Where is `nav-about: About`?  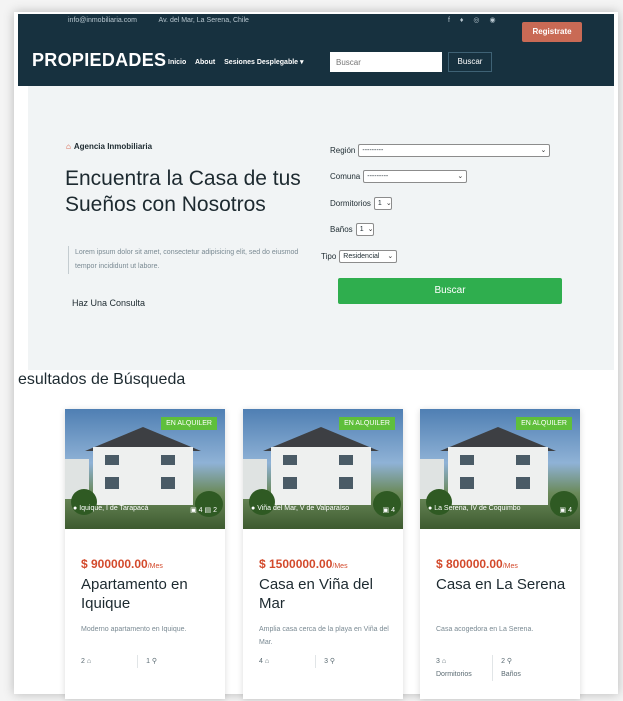
nav-about: About is located at coordinates (205, 62).